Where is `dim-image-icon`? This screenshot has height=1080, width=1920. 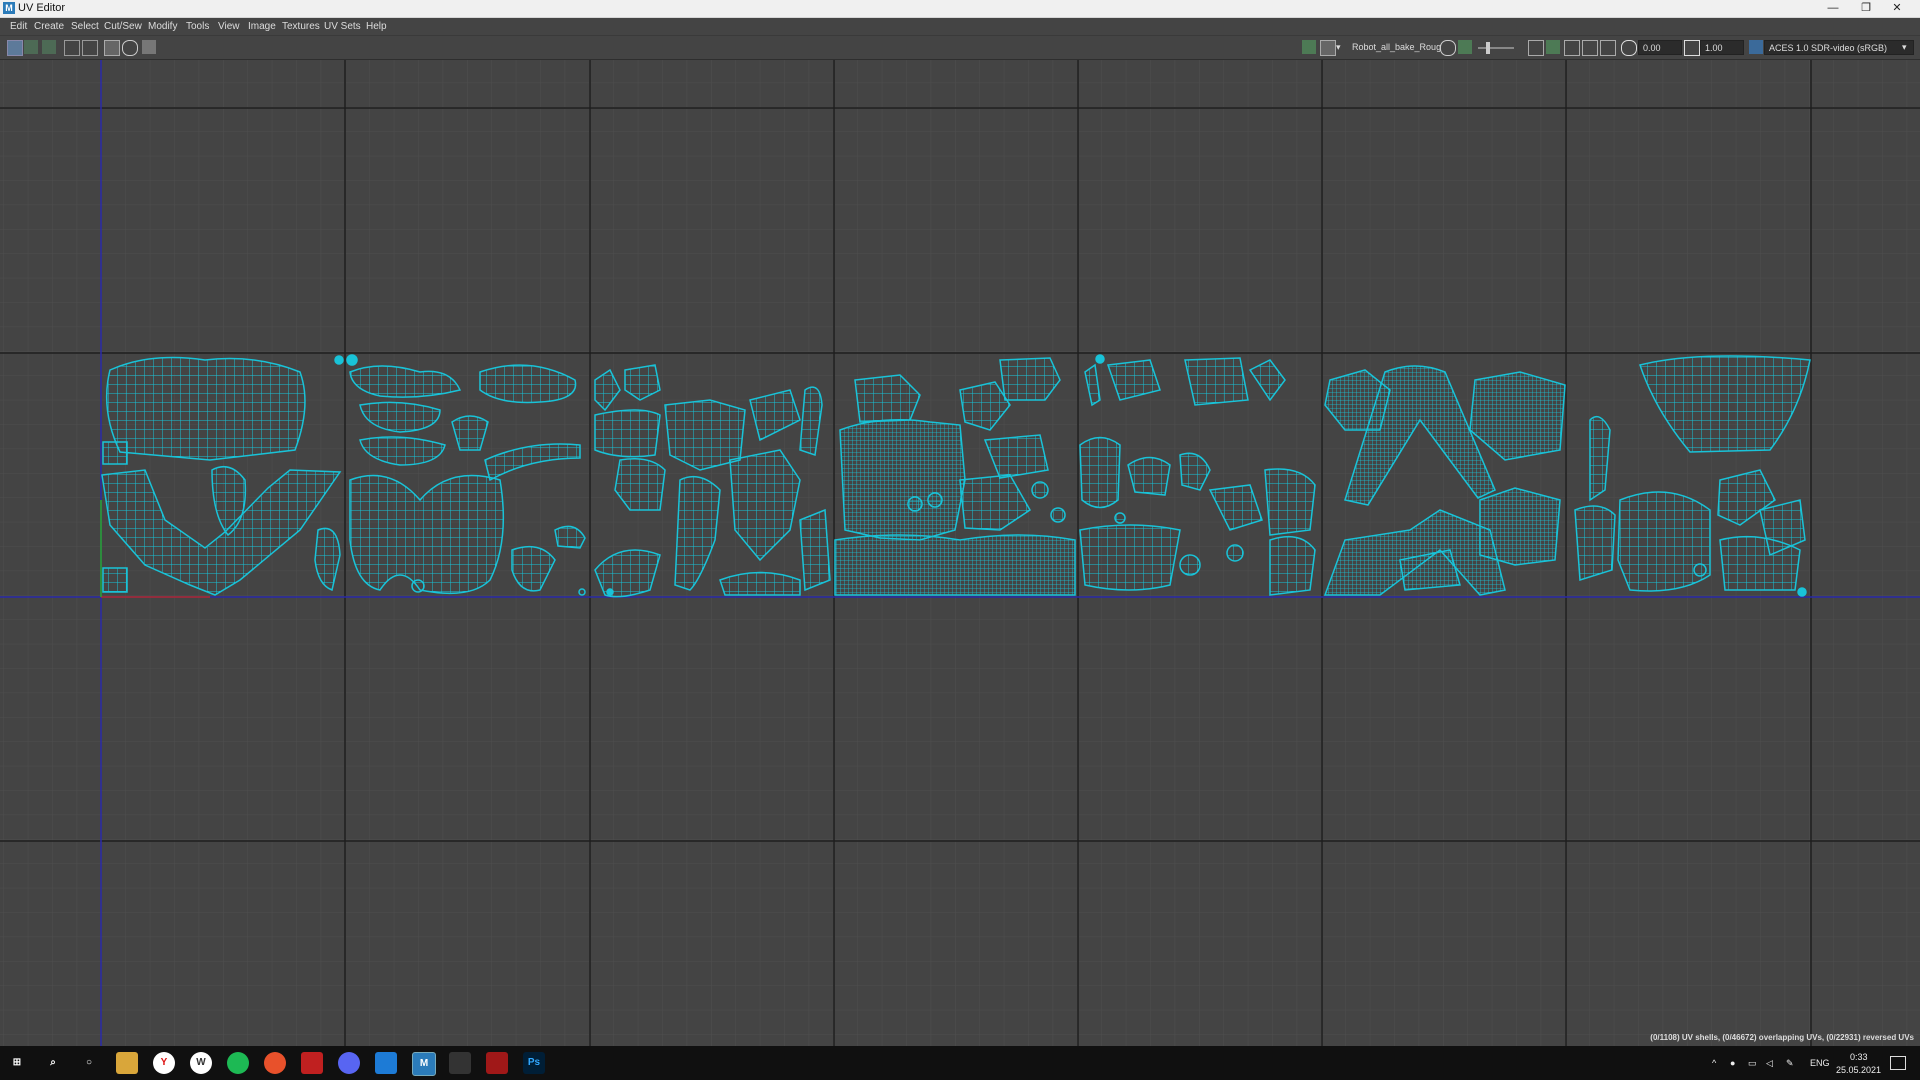
dim-image-icon is located at coordinates (1448, 48).